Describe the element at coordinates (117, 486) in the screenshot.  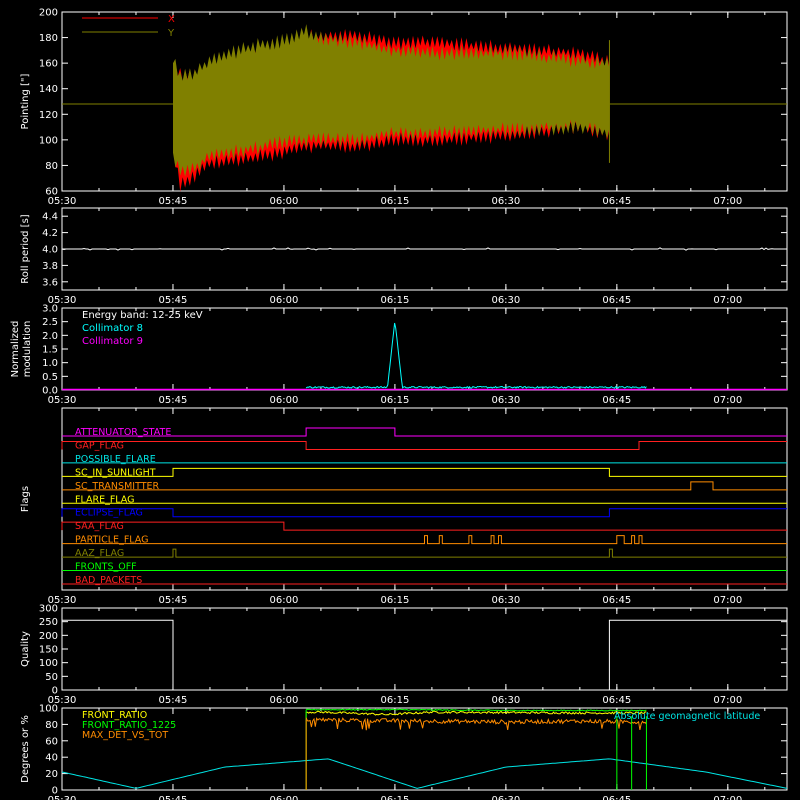
I see `flag-label-sc-transmitter: SC_TRANSMITTER` at that location.